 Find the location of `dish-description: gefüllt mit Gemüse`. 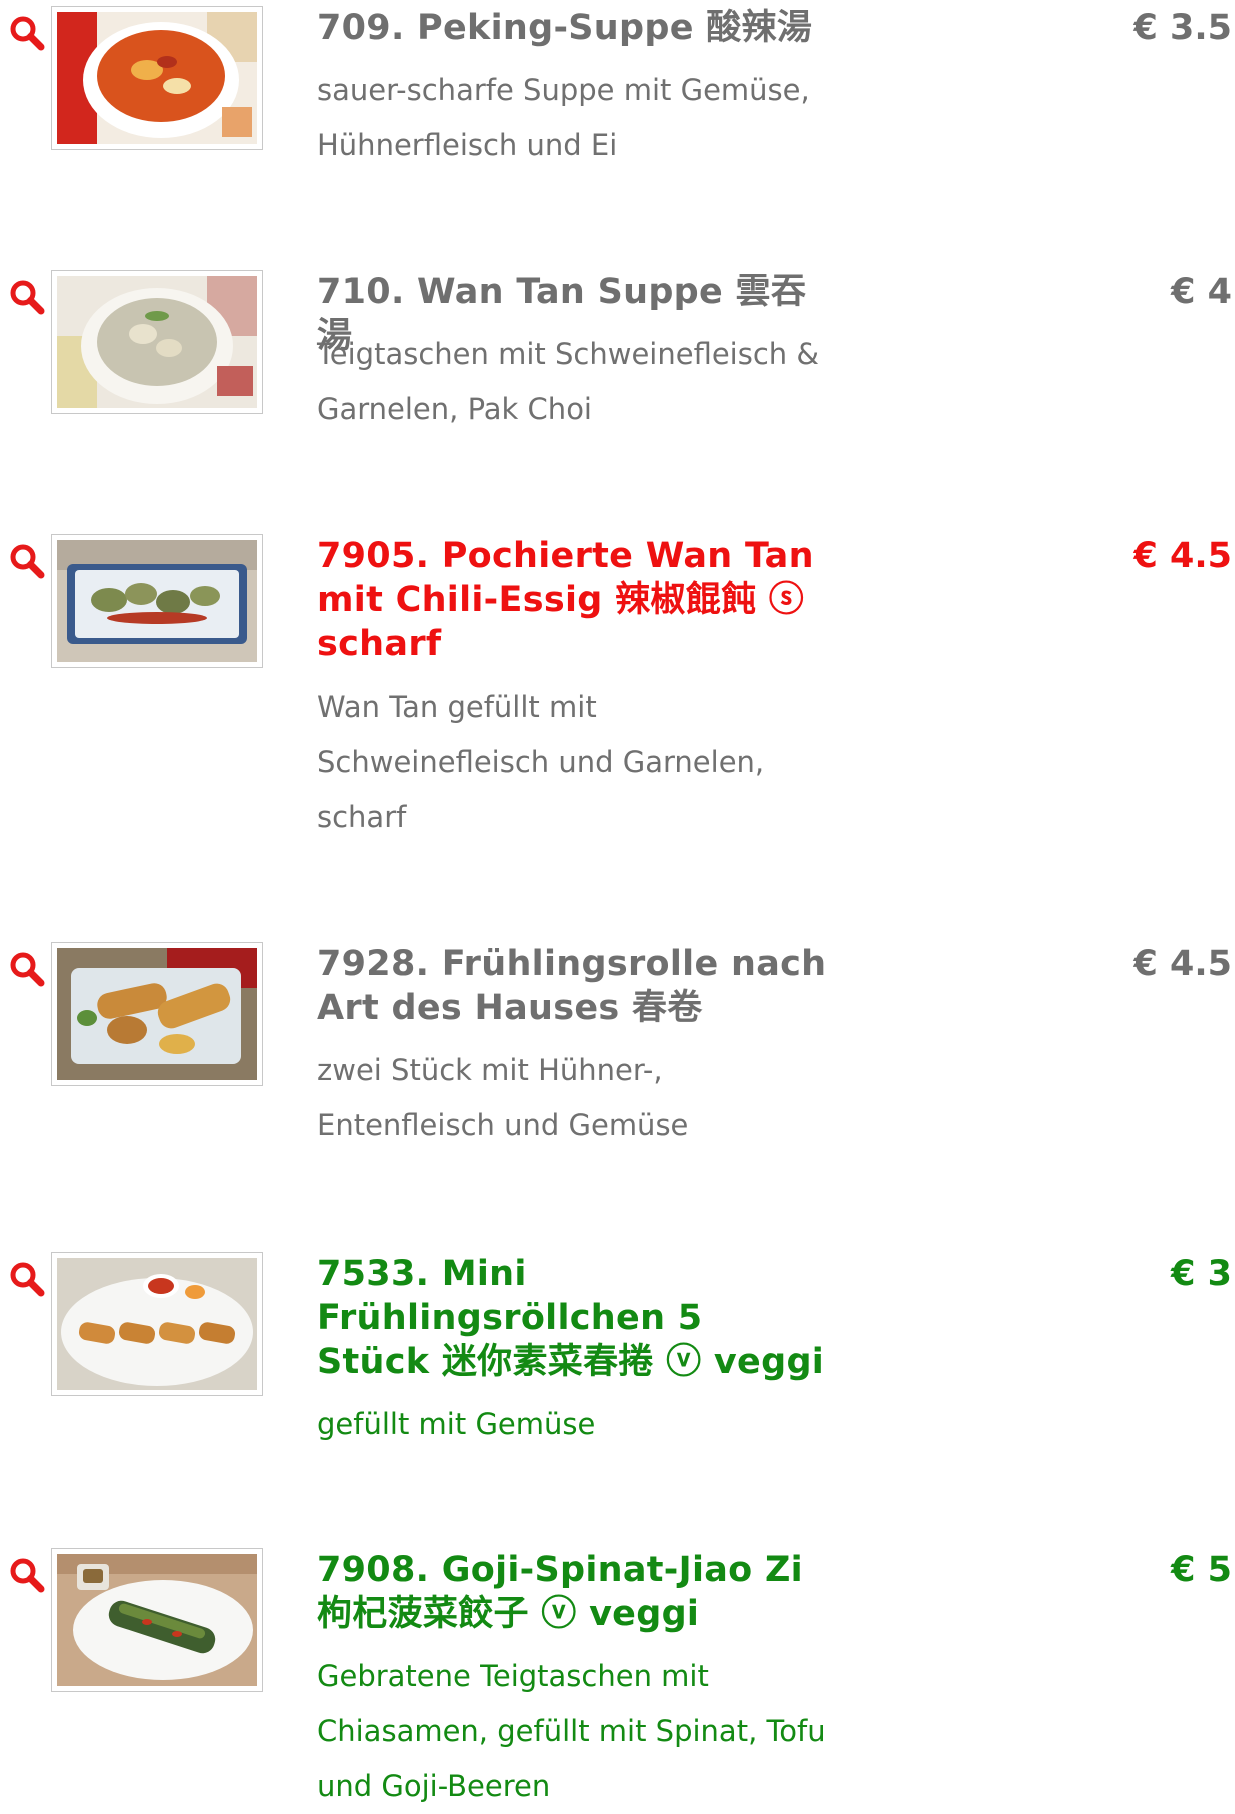

dish-description: gefüllt mit Gemüse is located at coordinates (456, 1424).